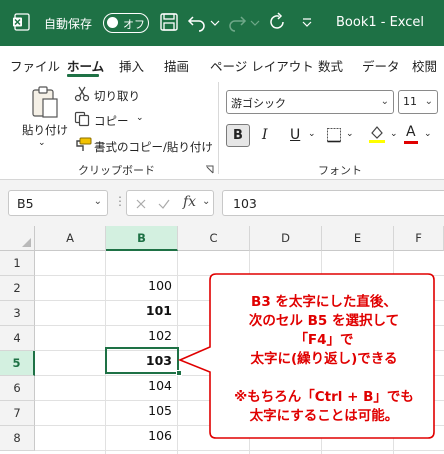  Describe the element at coordinates (324, 359) in the screenshot. I see `callout-line-4: 太字に(繰り返し)できる` at that location.